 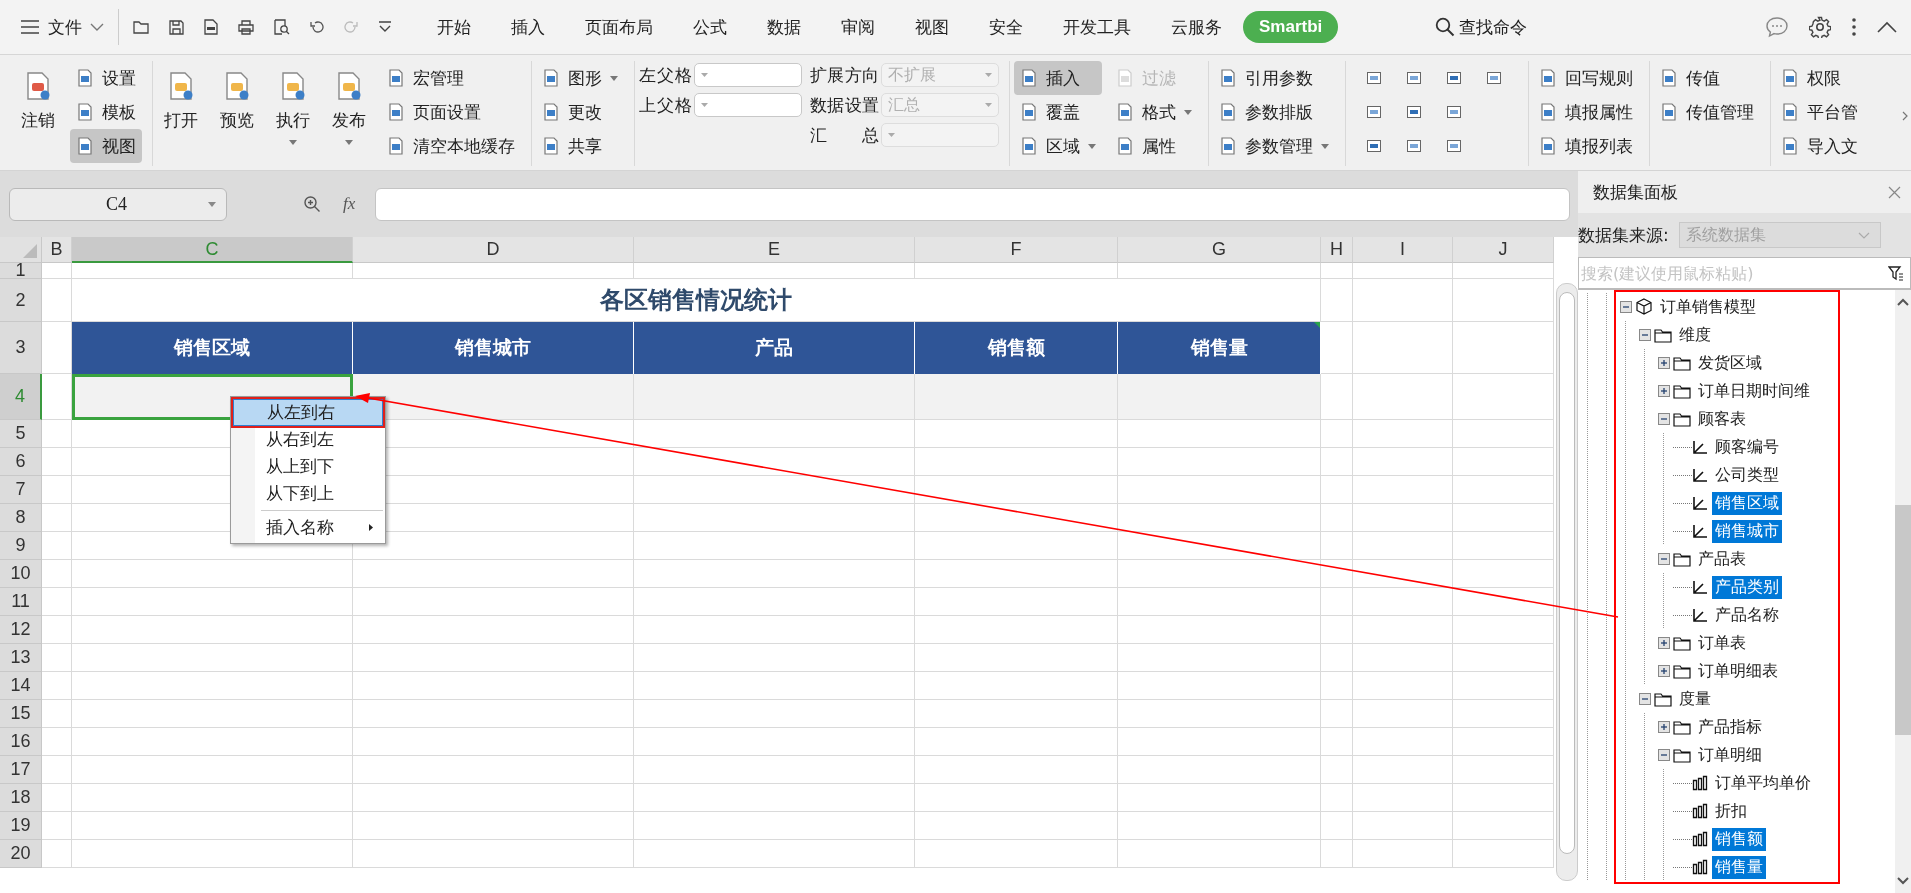 I want to click on ribbon-button: 平台管, so click(x=1820, y=112).